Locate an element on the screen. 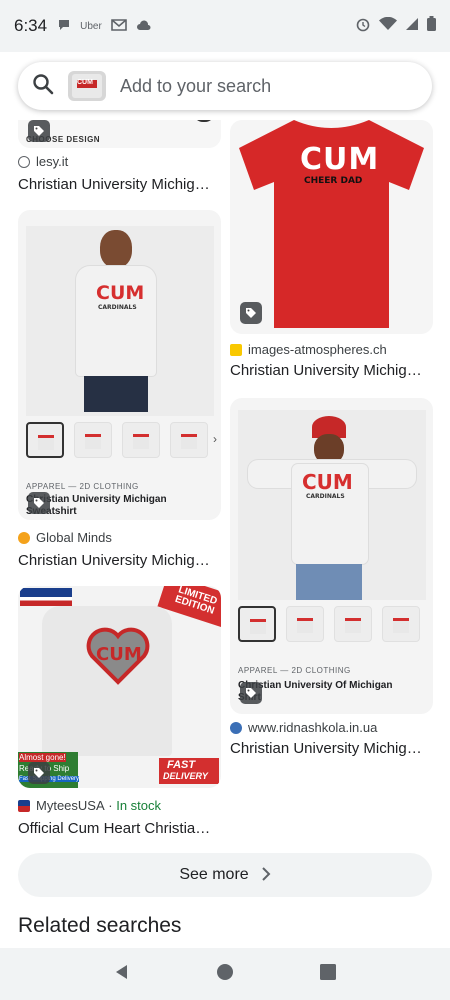 Image resolution: width=450 pixels, height=1000 pixels. thumbnail-text: CUM is located at coordinates (85, 82).